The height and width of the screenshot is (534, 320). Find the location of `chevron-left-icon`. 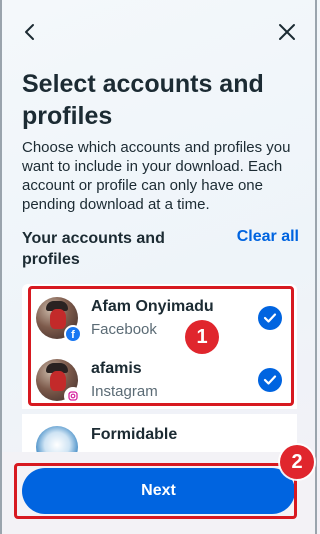

chevron-left-icon is located at coordinates (29, 32).